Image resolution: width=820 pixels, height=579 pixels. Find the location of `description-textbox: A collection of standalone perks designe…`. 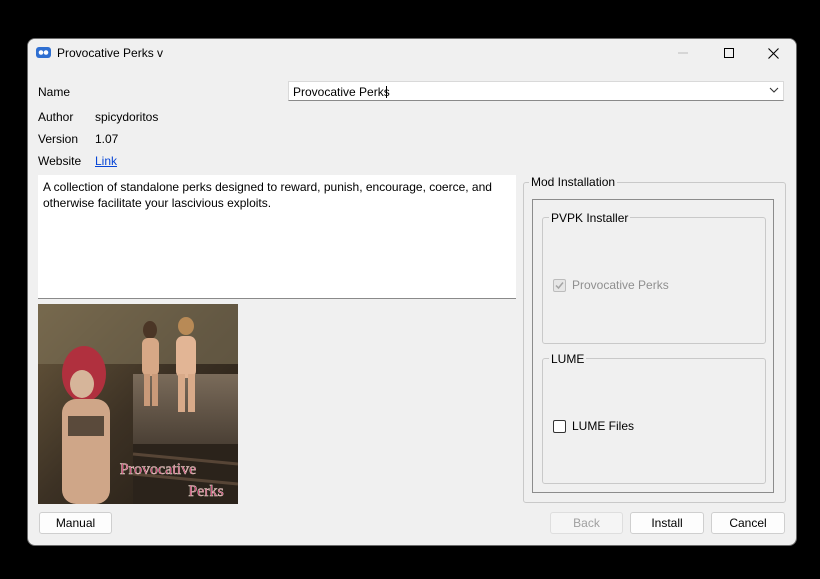

description-textbox: A collection of standalone perks designe… is located at coordinates (277, 237).